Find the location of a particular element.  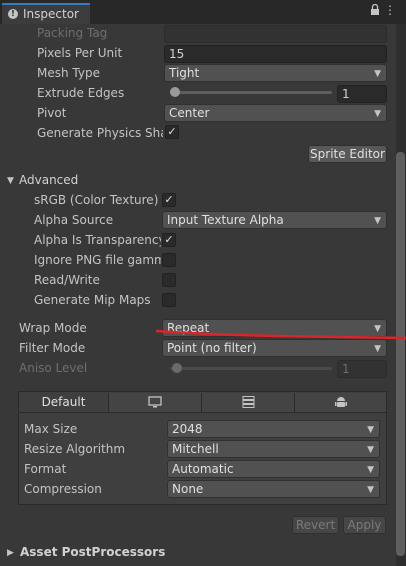

monitor-icon is located at coordinates (155, 402).